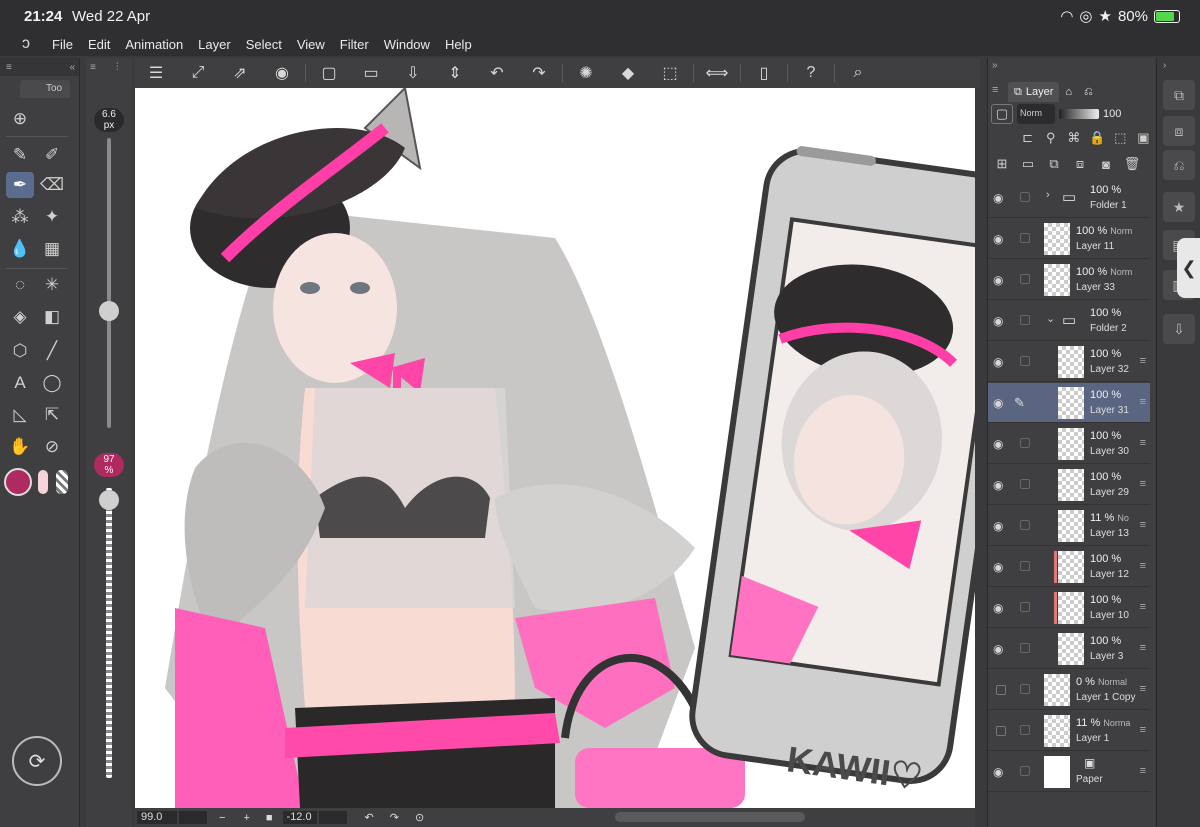 This screenshot has height=827, width=1200. Describe the element at coordinates (1097, 138) in the screenshot. I see `lock-icon: 🔒` at that location.